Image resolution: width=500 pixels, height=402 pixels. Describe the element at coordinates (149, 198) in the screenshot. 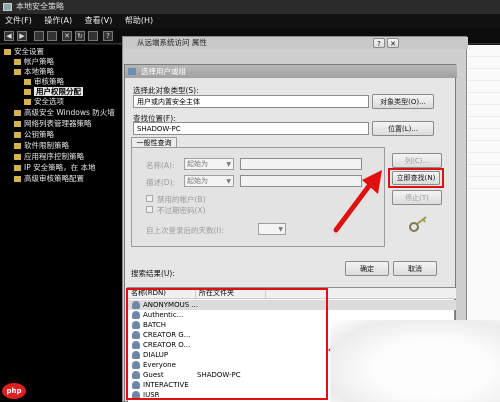

I see `disabled-accounts-checkbox` at that location.